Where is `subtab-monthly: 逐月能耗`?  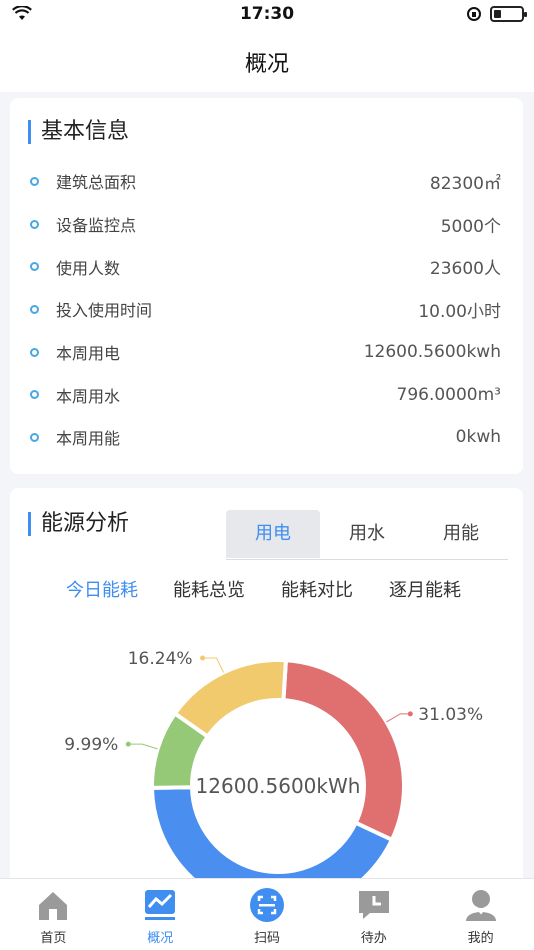
subtab-monthly: 逐月能耗 is located at coordinates (425, 589).